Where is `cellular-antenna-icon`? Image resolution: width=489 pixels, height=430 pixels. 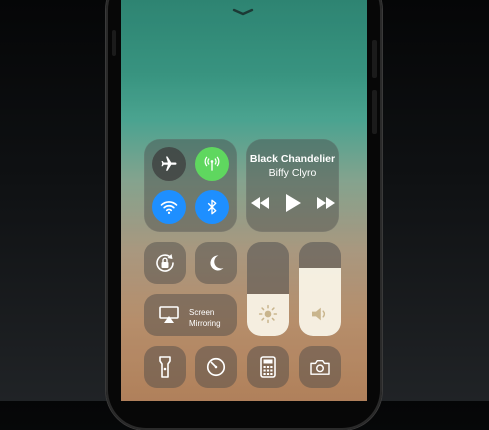
cellular-antenna-icon is located at coordinates (212, 163).